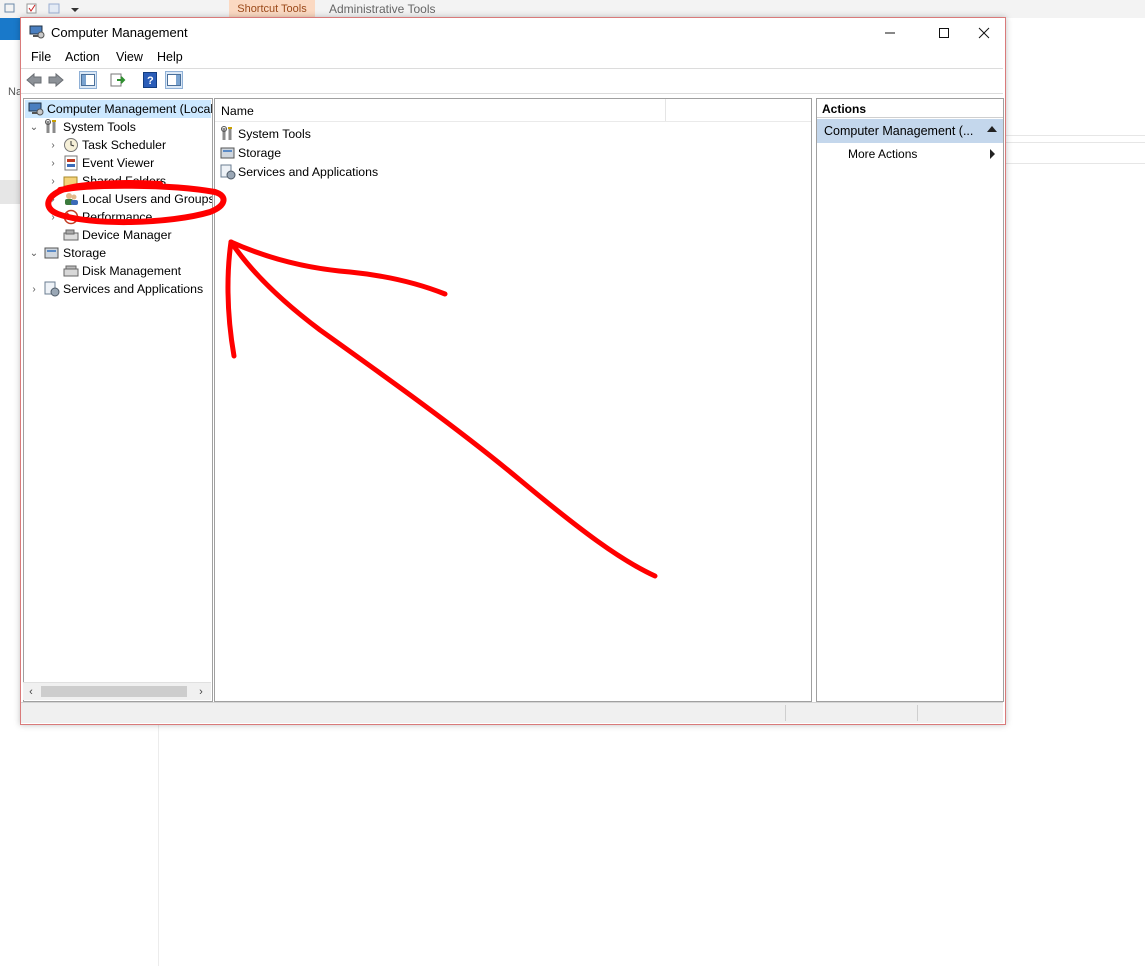 The image size is (1145, 966). What do you see at coordinates (132, 271) in the screenshot?
I see `tree-item-label: Disk Management` at bounding box center [132, 271].